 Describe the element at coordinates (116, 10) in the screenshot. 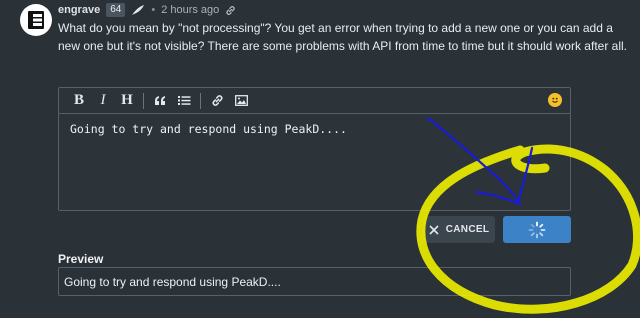

I see `reputation-badge: 64` at that location.